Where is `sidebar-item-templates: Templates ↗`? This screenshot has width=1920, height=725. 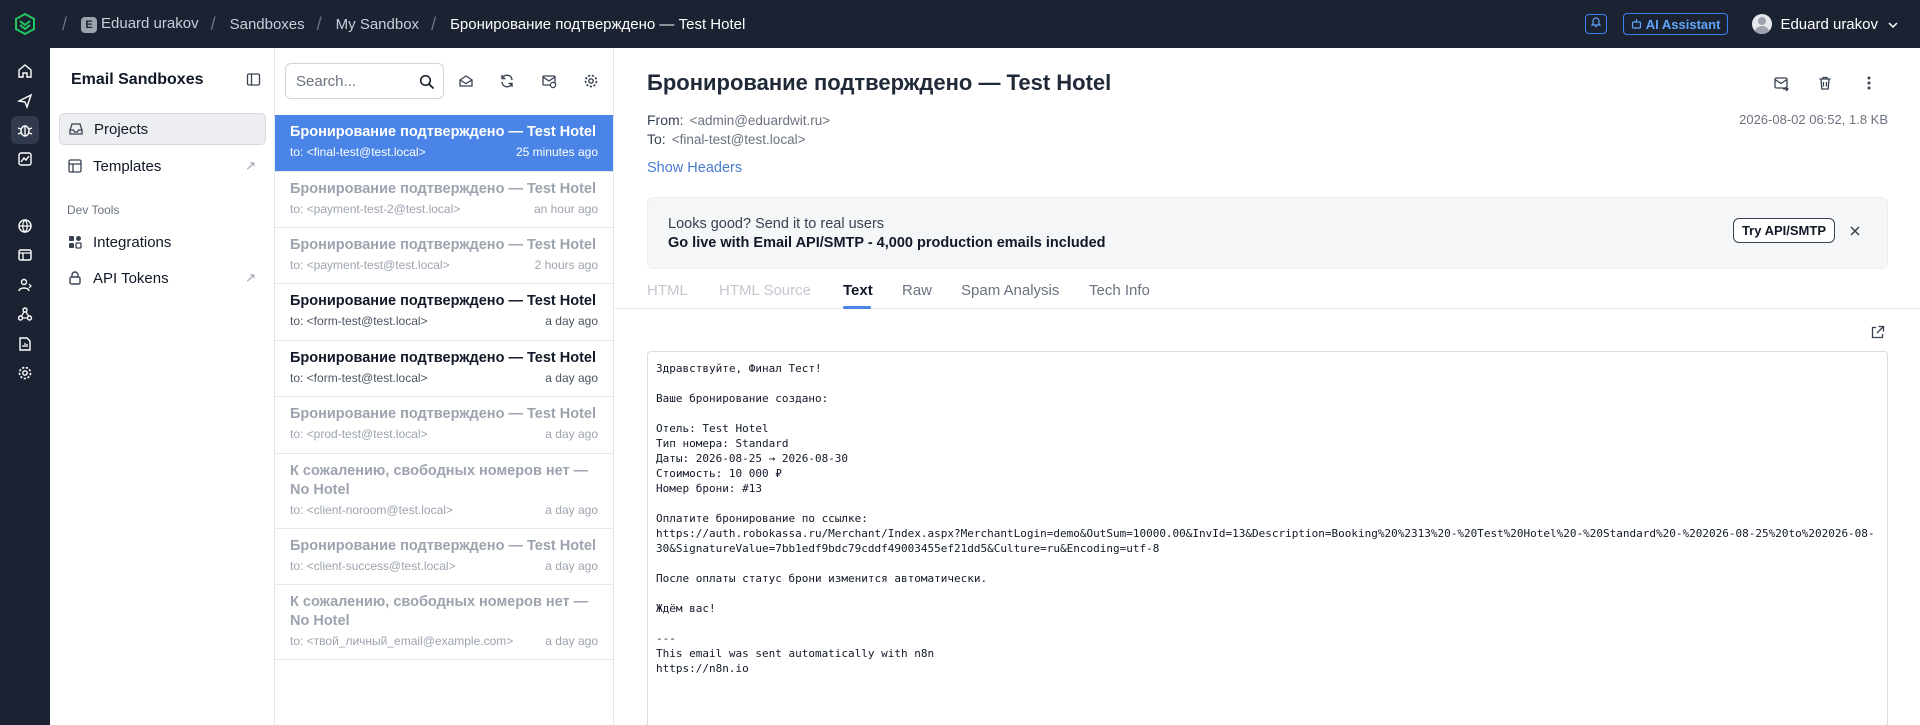 sidebar-item-templates: Templates ↗ is located at coordinates (162, 166).